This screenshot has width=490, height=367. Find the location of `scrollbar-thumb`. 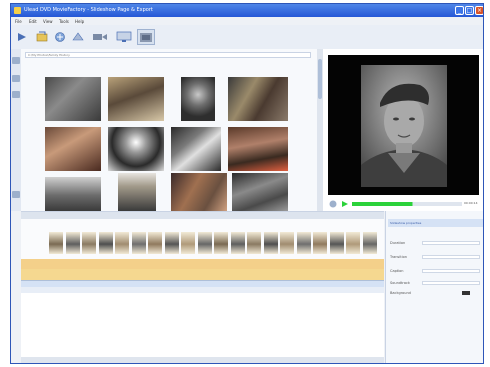

scrollbar-thumb is located at coordinates (320, 79).